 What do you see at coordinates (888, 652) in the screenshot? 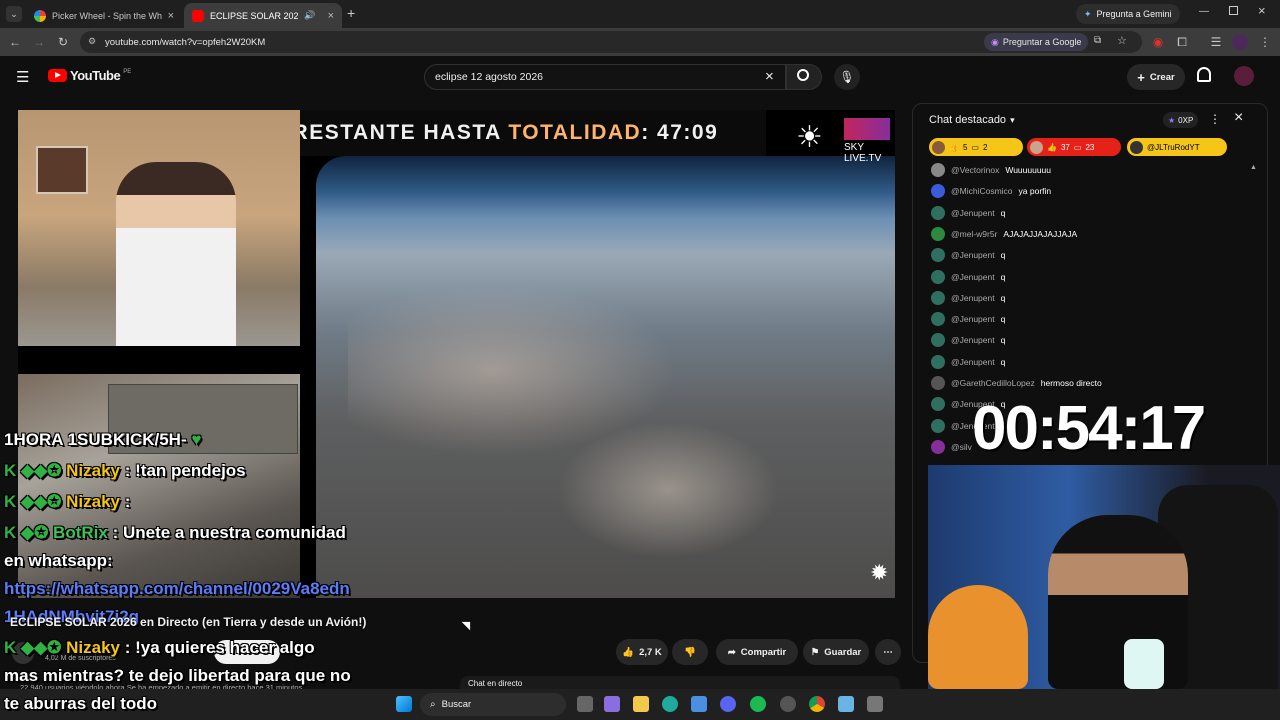
I see `more-actions-button: ⋯` at bounding box center [888, 652].